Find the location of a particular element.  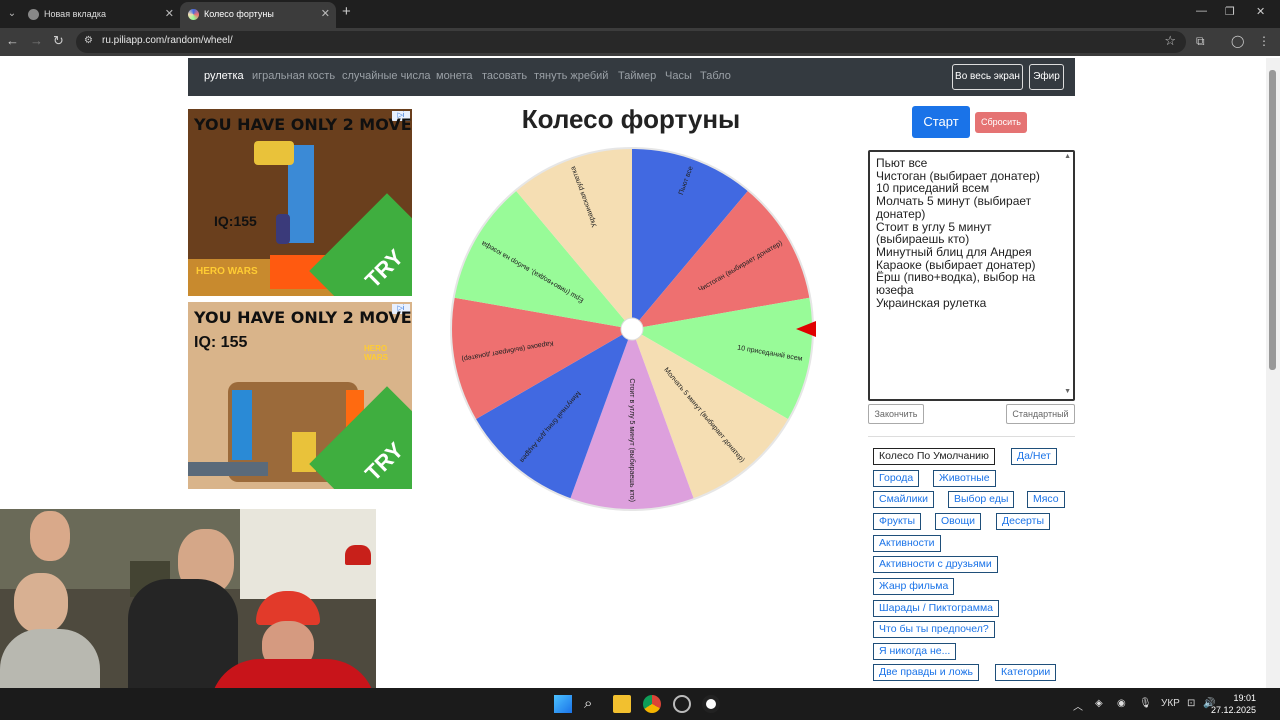

nav-roulette: рулетка is located at coordinates (224, 76).